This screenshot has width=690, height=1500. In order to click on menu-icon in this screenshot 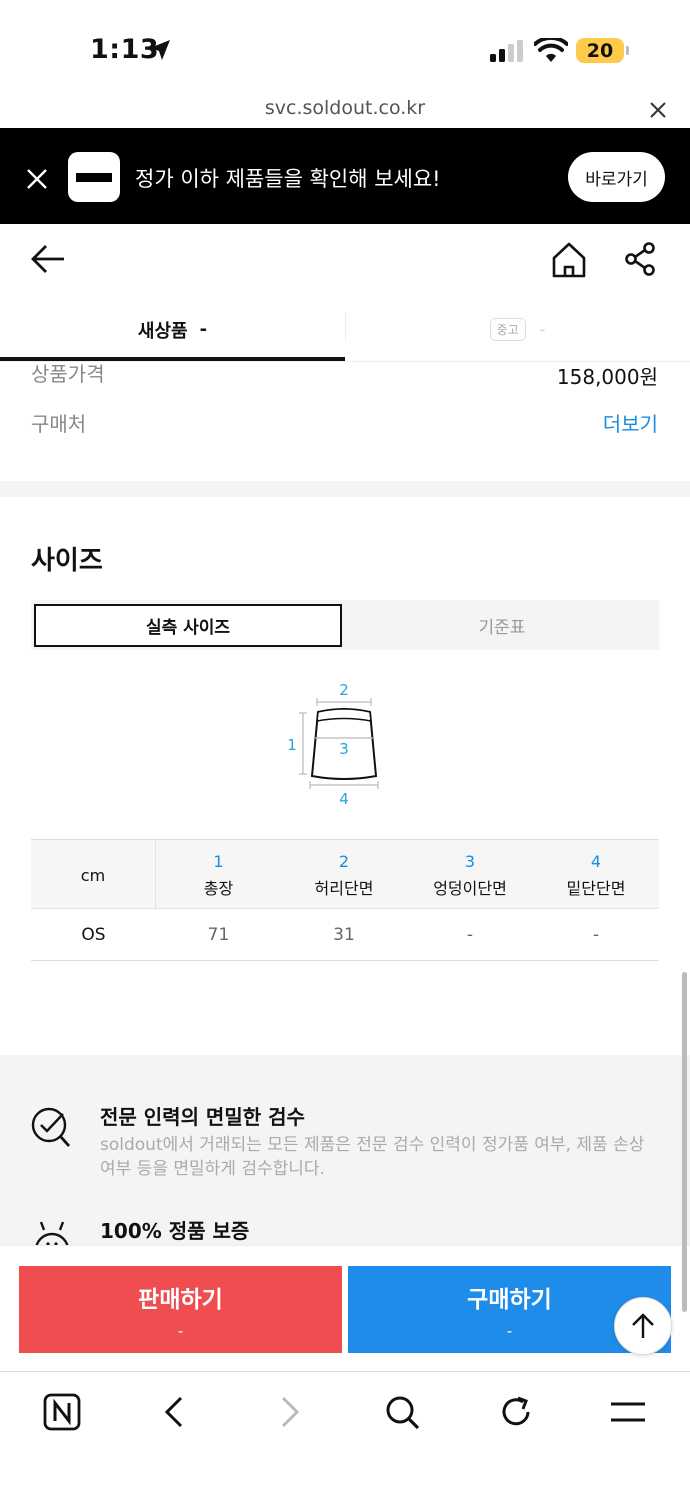, I will do `click(628, 1412)`.